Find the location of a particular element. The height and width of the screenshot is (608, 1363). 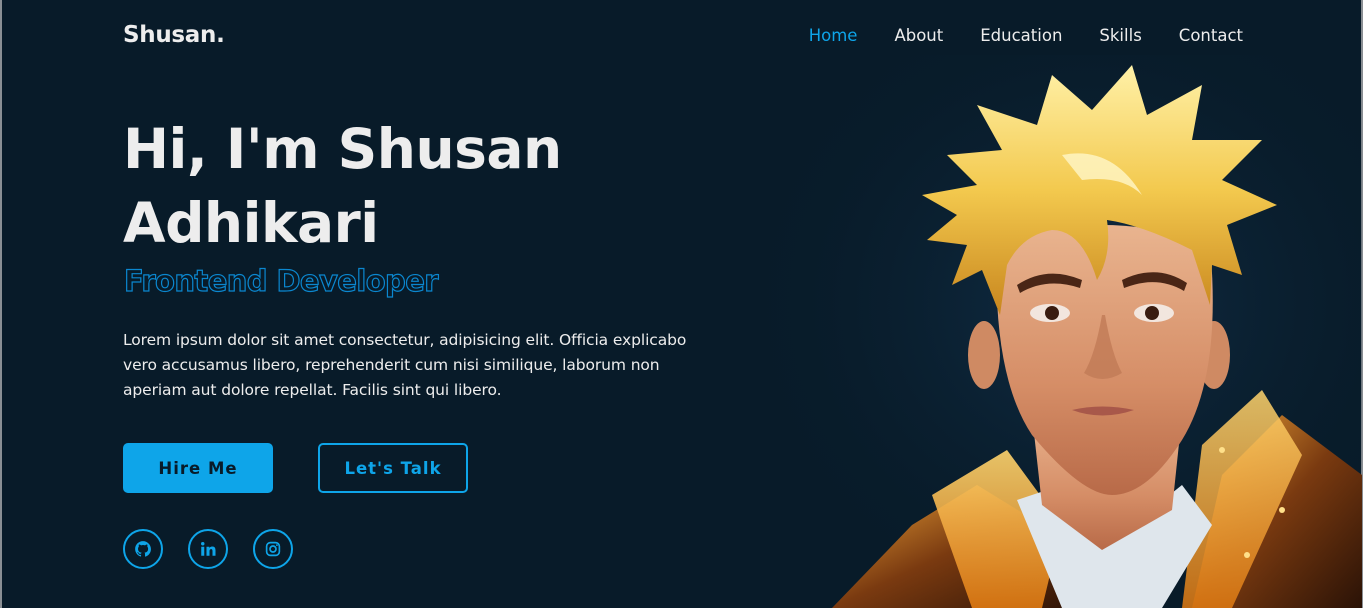

nav-about: About is located at coordinates (918, 35).